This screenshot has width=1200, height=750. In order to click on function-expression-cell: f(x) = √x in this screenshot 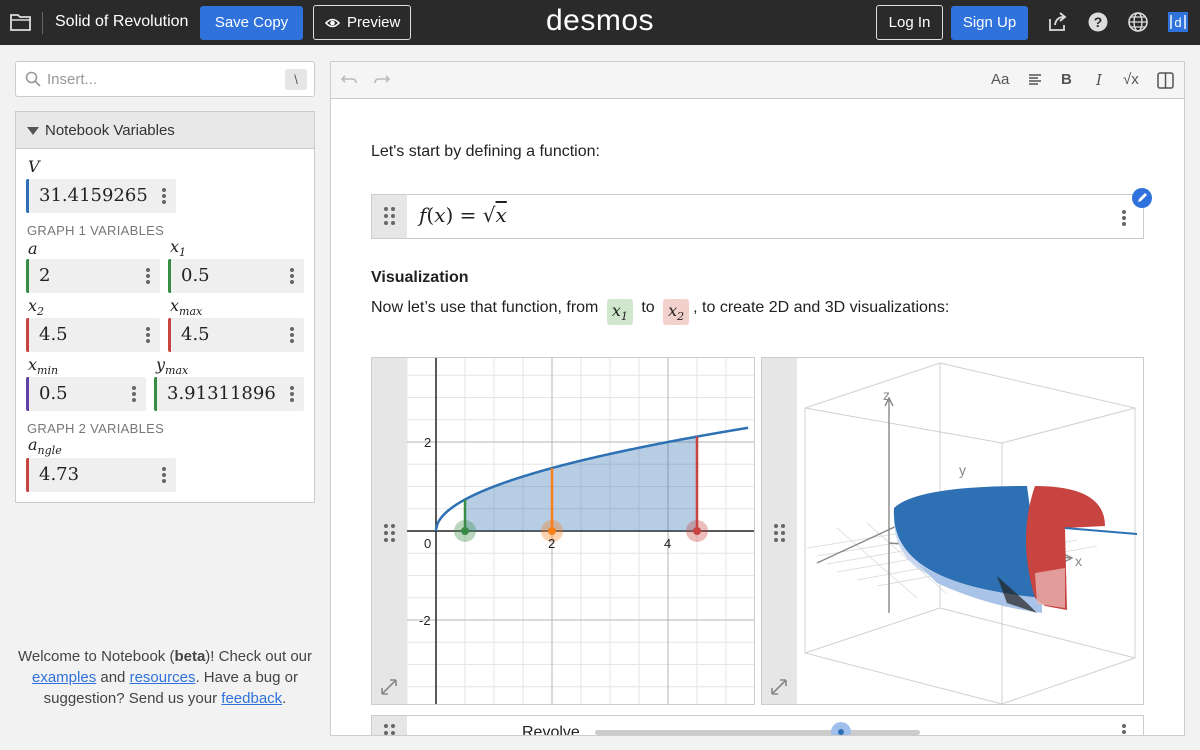, I will do `click(757, 216)`.